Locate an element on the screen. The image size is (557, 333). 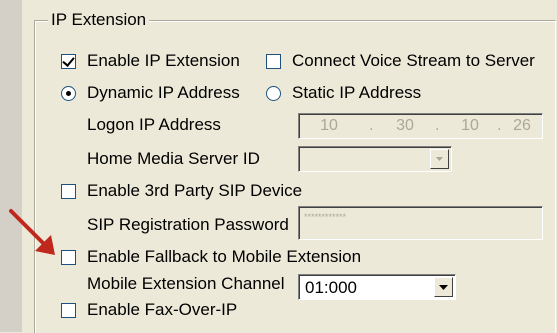
mobile-channel-dropdown: 01:000 is located at coordinates (377, 287).